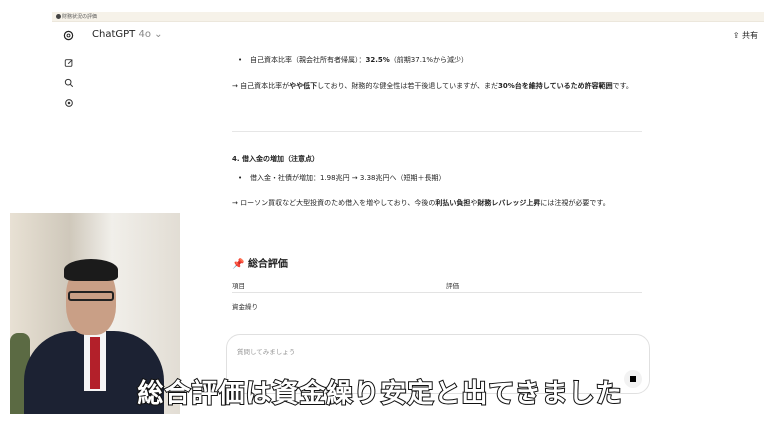  What do you see at coordinates (377, 60) in the screenshot?
I see `equity-value: 32.5%` at bounding box center [377, 60].